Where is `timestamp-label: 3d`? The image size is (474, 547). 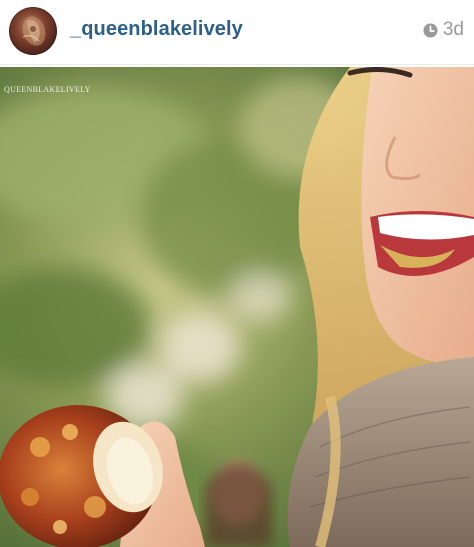
timestamp-label: 3d is located at coordinates (453, 29).